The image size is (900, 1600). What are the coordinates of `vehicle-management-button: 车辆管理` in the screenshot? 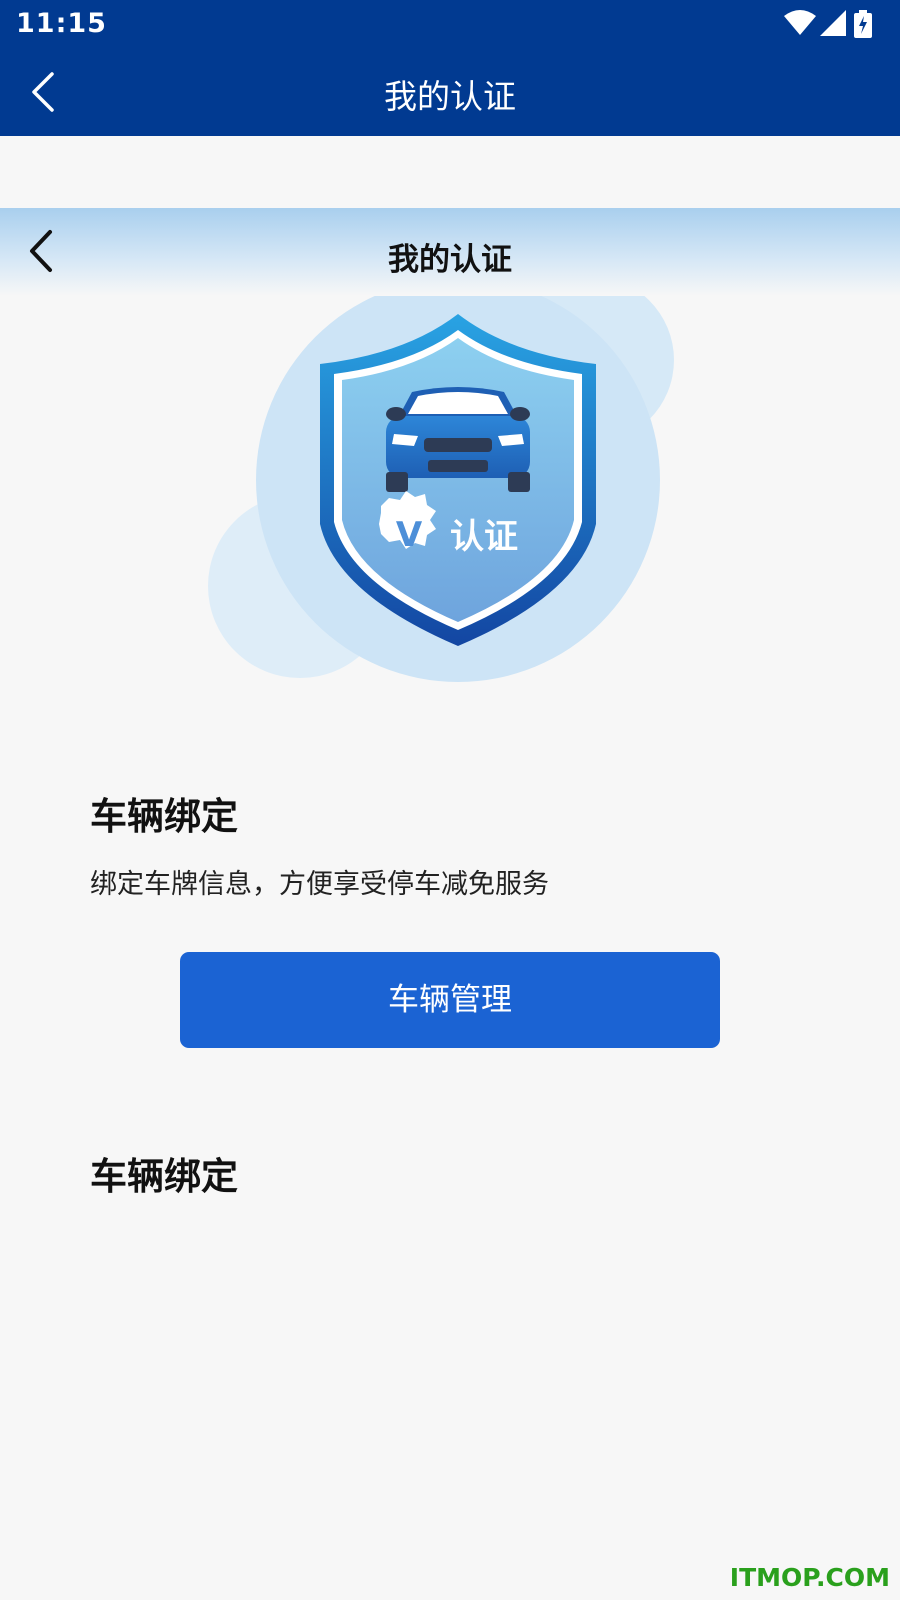 It's located at (450, 1000).